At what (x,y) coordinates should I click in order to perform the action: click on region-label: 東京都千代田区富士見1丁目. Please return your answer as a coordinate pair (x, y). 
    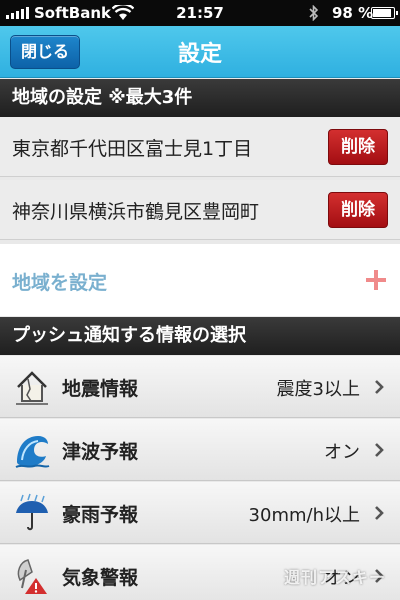
    Looking at the image, I should click on (132, 149).